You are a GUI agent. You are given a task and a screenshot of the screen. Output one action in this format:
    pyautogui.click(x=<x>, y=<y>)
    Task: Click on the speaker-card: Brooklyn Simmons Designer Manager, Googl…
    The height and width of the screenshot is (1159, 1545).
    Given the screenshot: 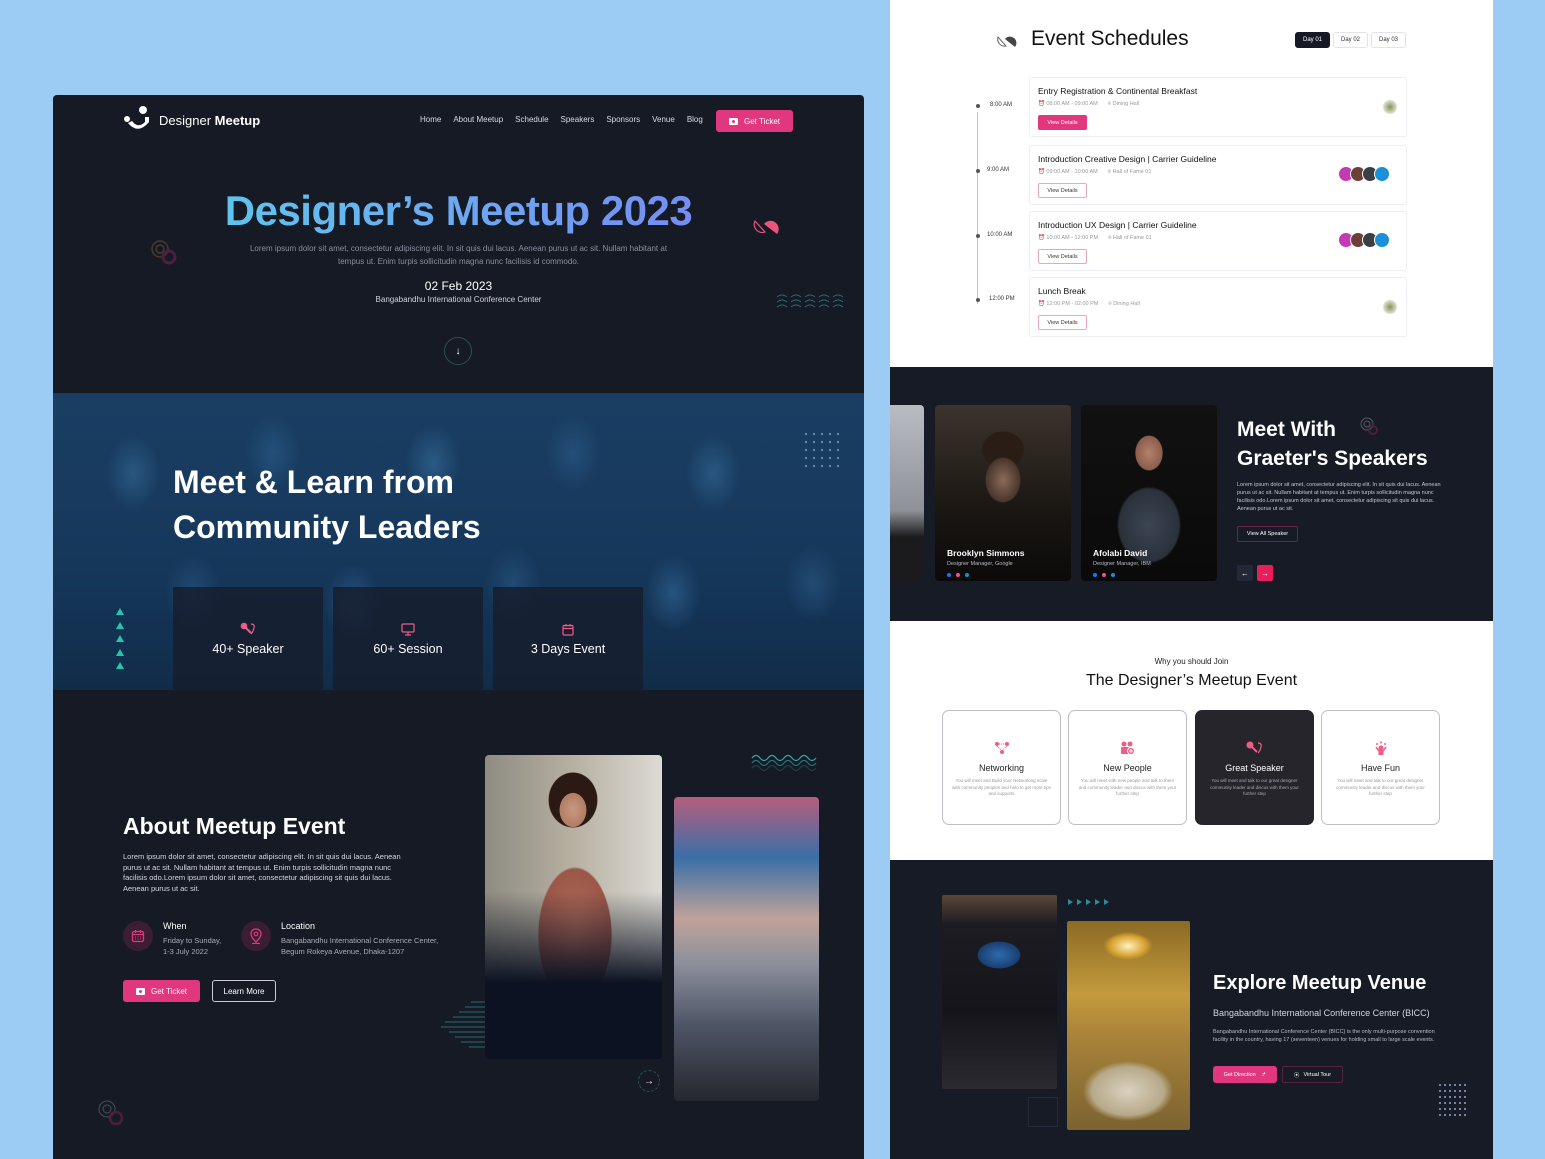 What is the action you would take?
    pyautogui.click(x=1003, y=493)
    